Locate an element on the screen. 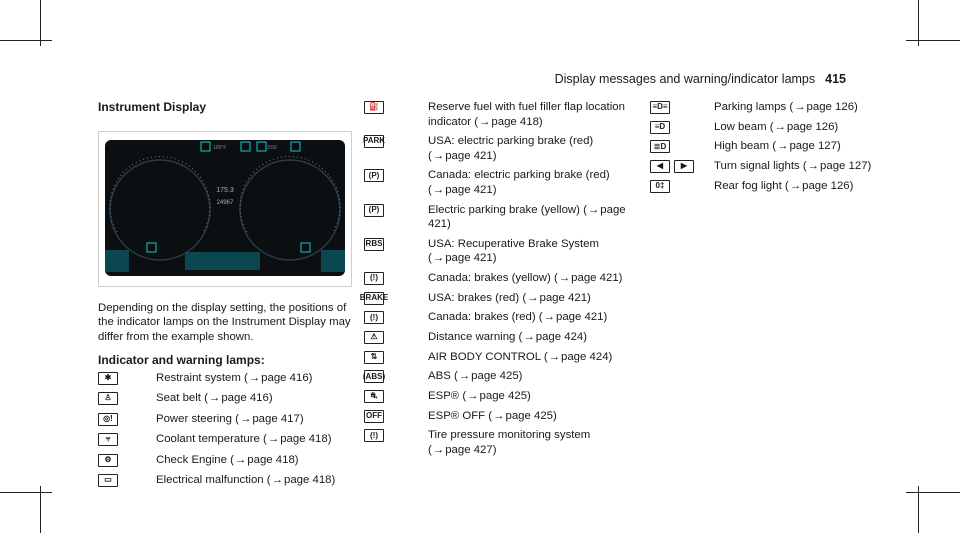 This screenshot has height=533, width=960. item-text: Parking lamps ( is located at coordinates (754, 107).